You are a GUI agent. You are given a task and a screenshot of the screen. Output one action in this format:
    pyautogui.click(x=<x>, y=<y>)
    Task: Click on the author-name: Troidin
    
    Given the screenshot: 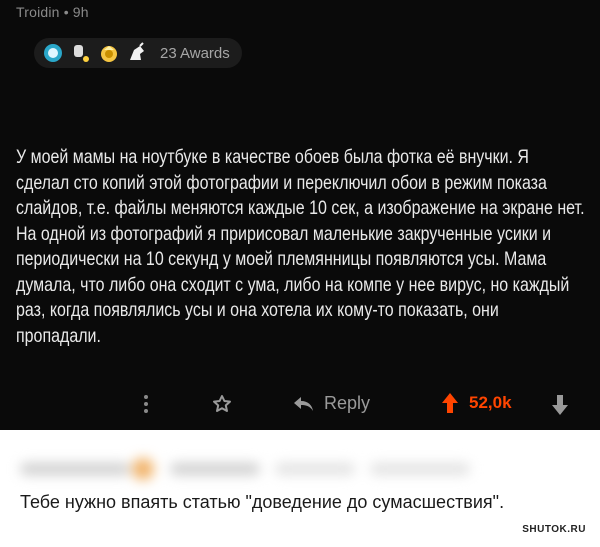 What is the action you would take?
    pyautogui.click(x=38, y=12)
    